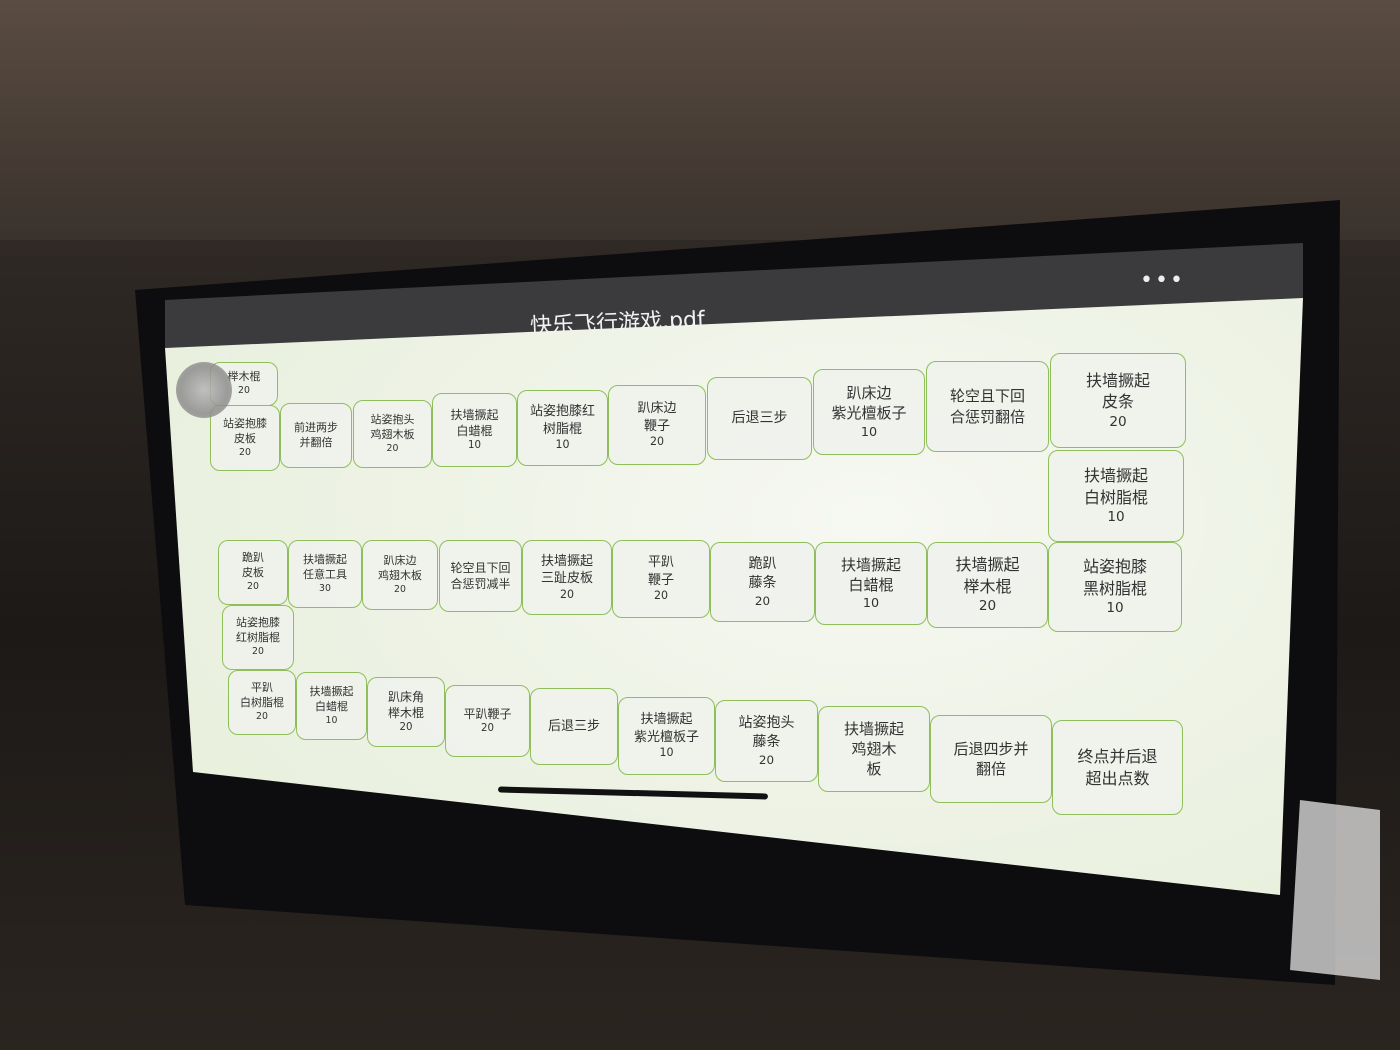 This screenshot has height=1050, width=1400. What do you see at coordinates (316, 435) in the screenshot?
I see `board-tile: 前进两步 并翻倍` at bounding box center [316, 435].